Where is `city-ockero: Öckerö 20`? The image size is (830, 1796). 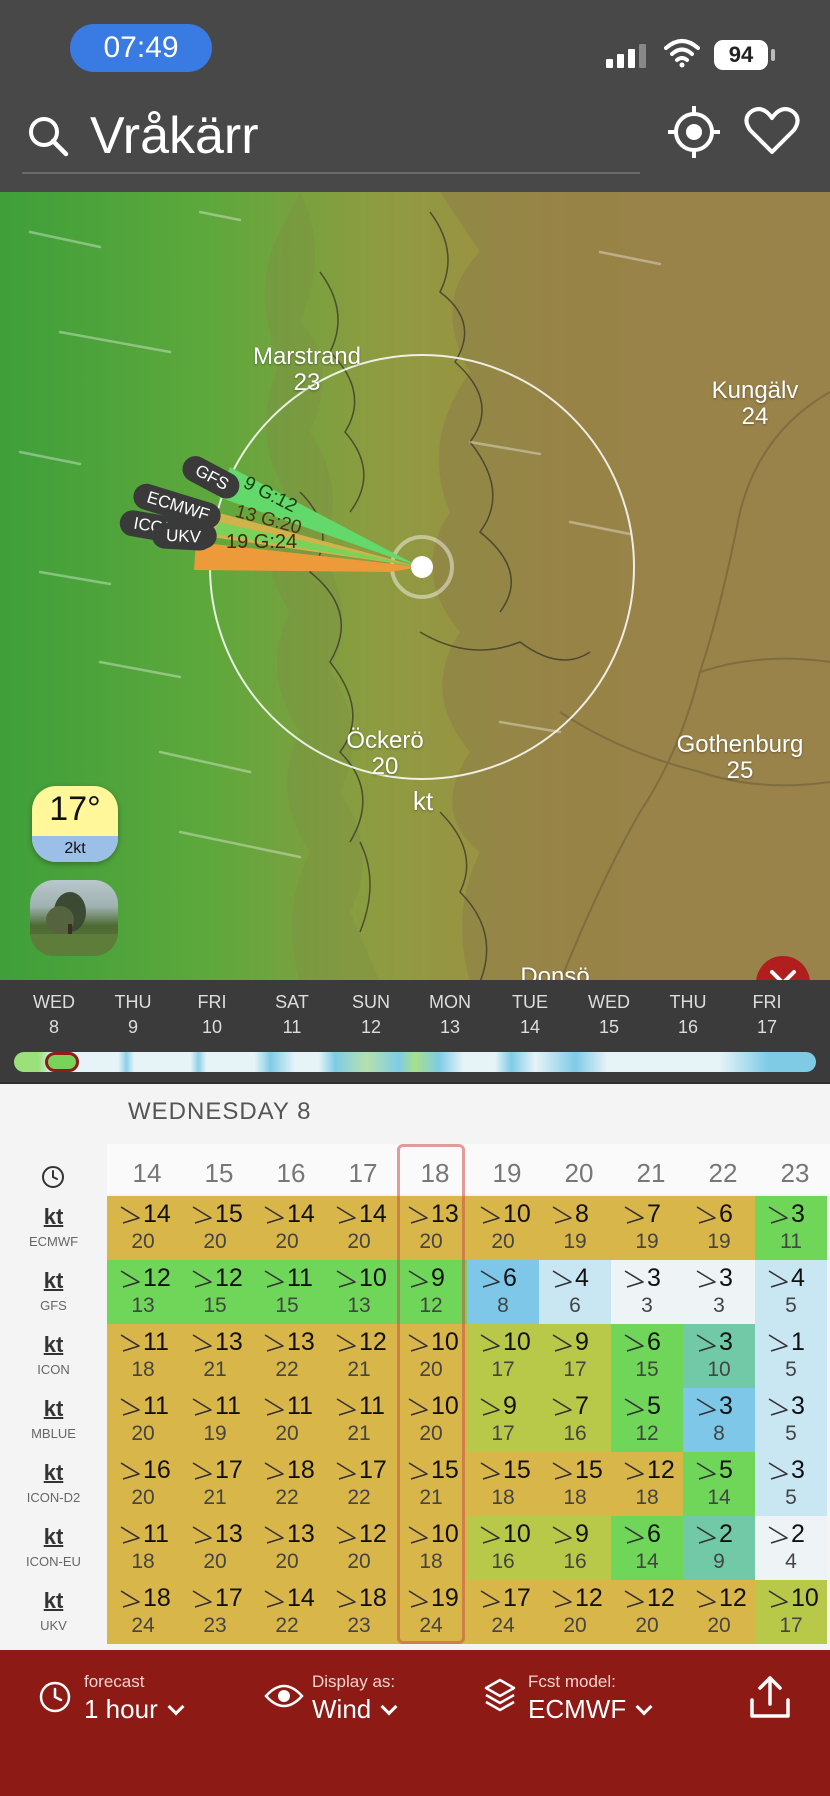
city-ockero: Öckerö 20 is located at coordinates (385, 754).